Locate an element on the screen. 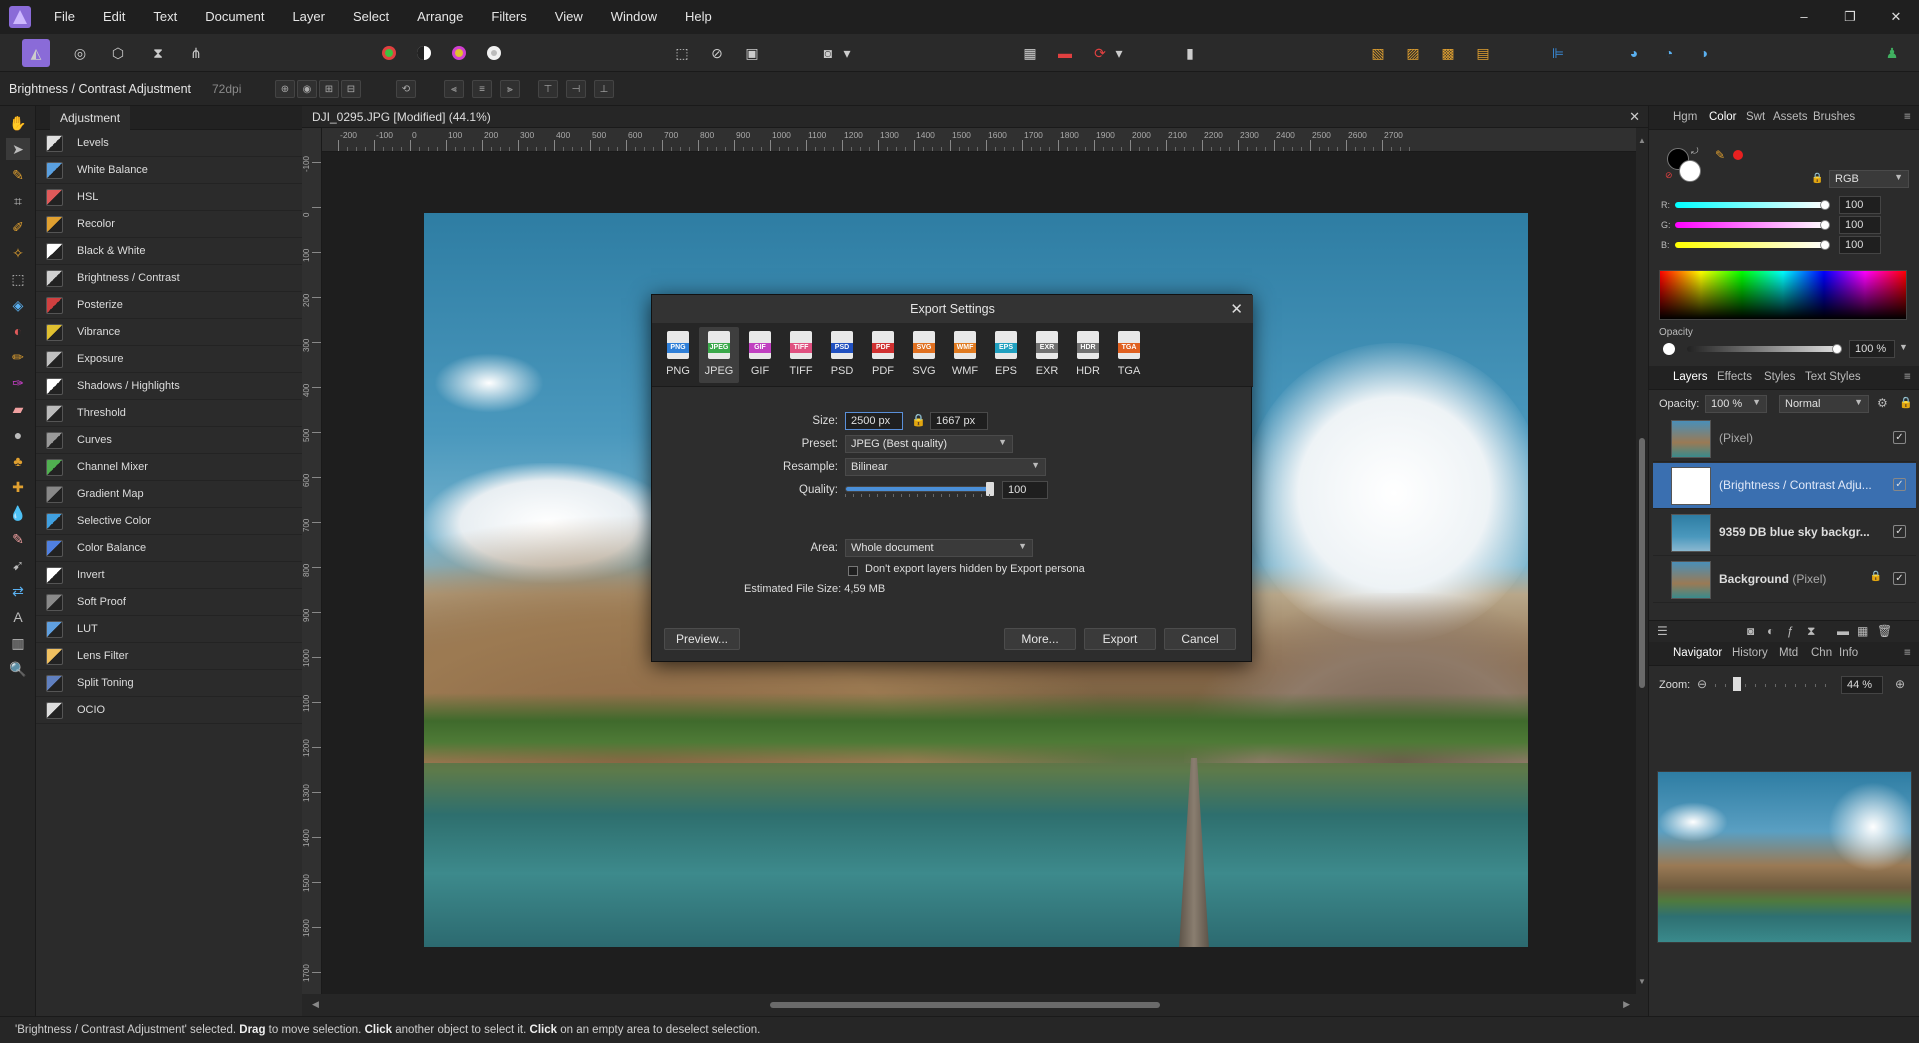 Image resolution: width=1919 pixels, height=1043 pixels. menu-text: Text is located at coordinates (165, 17).